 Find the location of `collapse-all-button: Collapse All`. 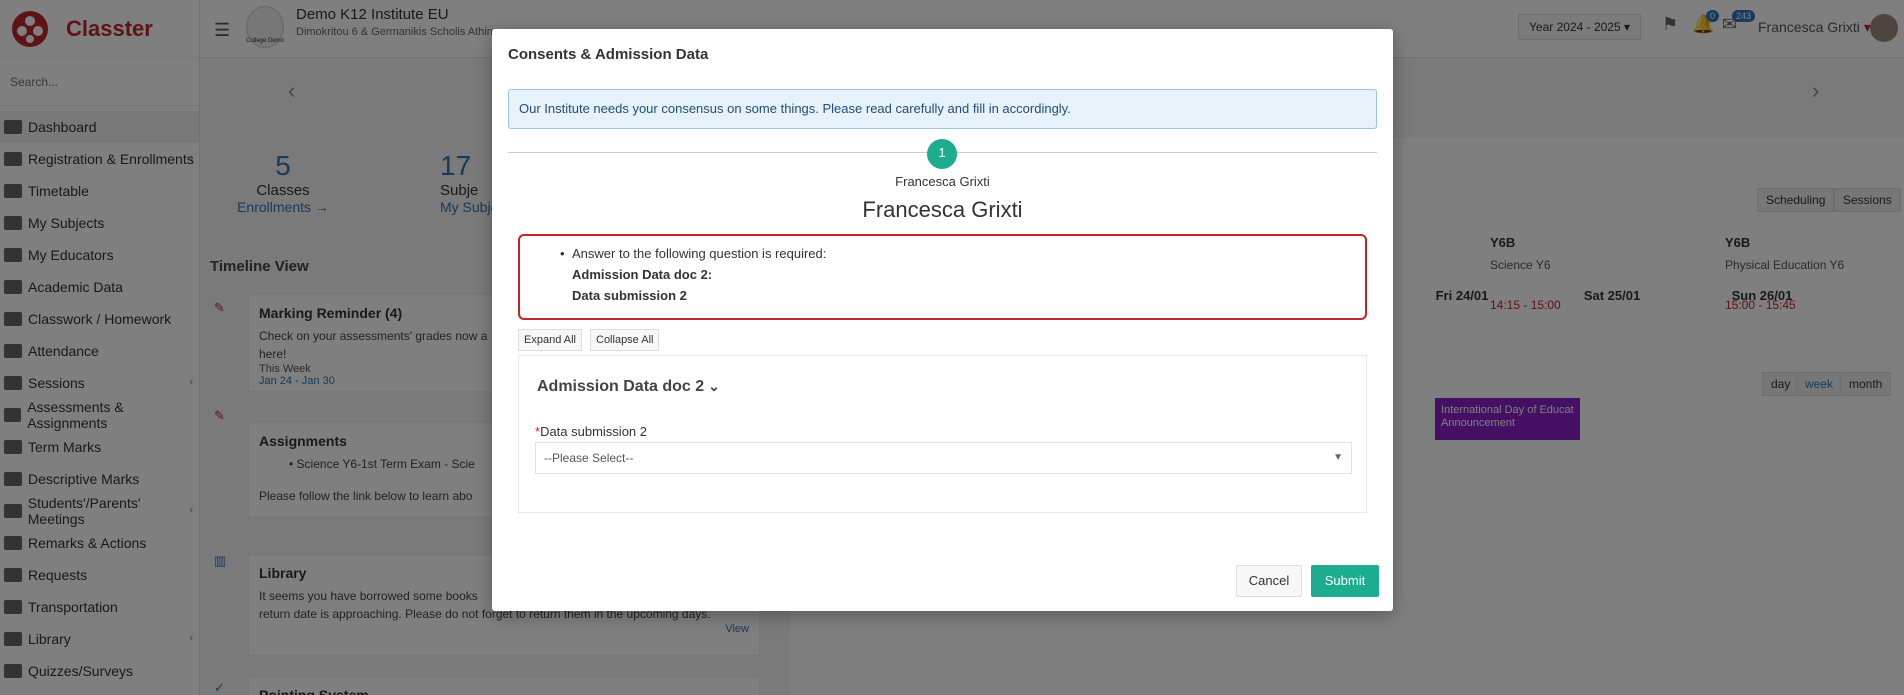

collapse-all-button: Collapse All is located at coordinates (625, 340).